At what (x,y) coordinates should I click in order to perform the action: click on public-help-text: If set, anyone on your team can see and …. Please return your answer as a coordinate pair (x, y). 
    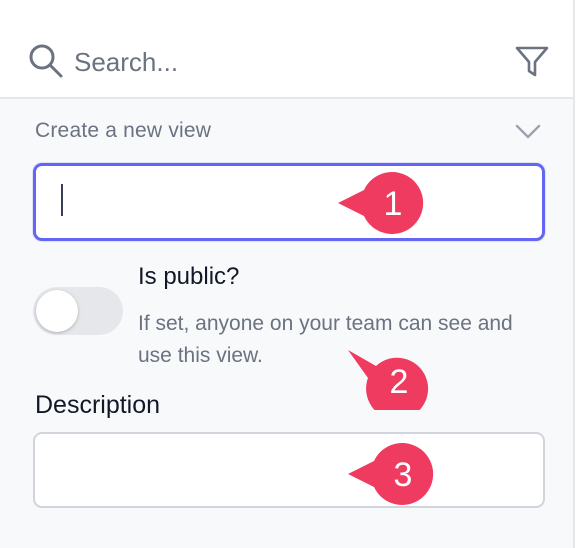
    Looking at the image, I should click on (325, 339).